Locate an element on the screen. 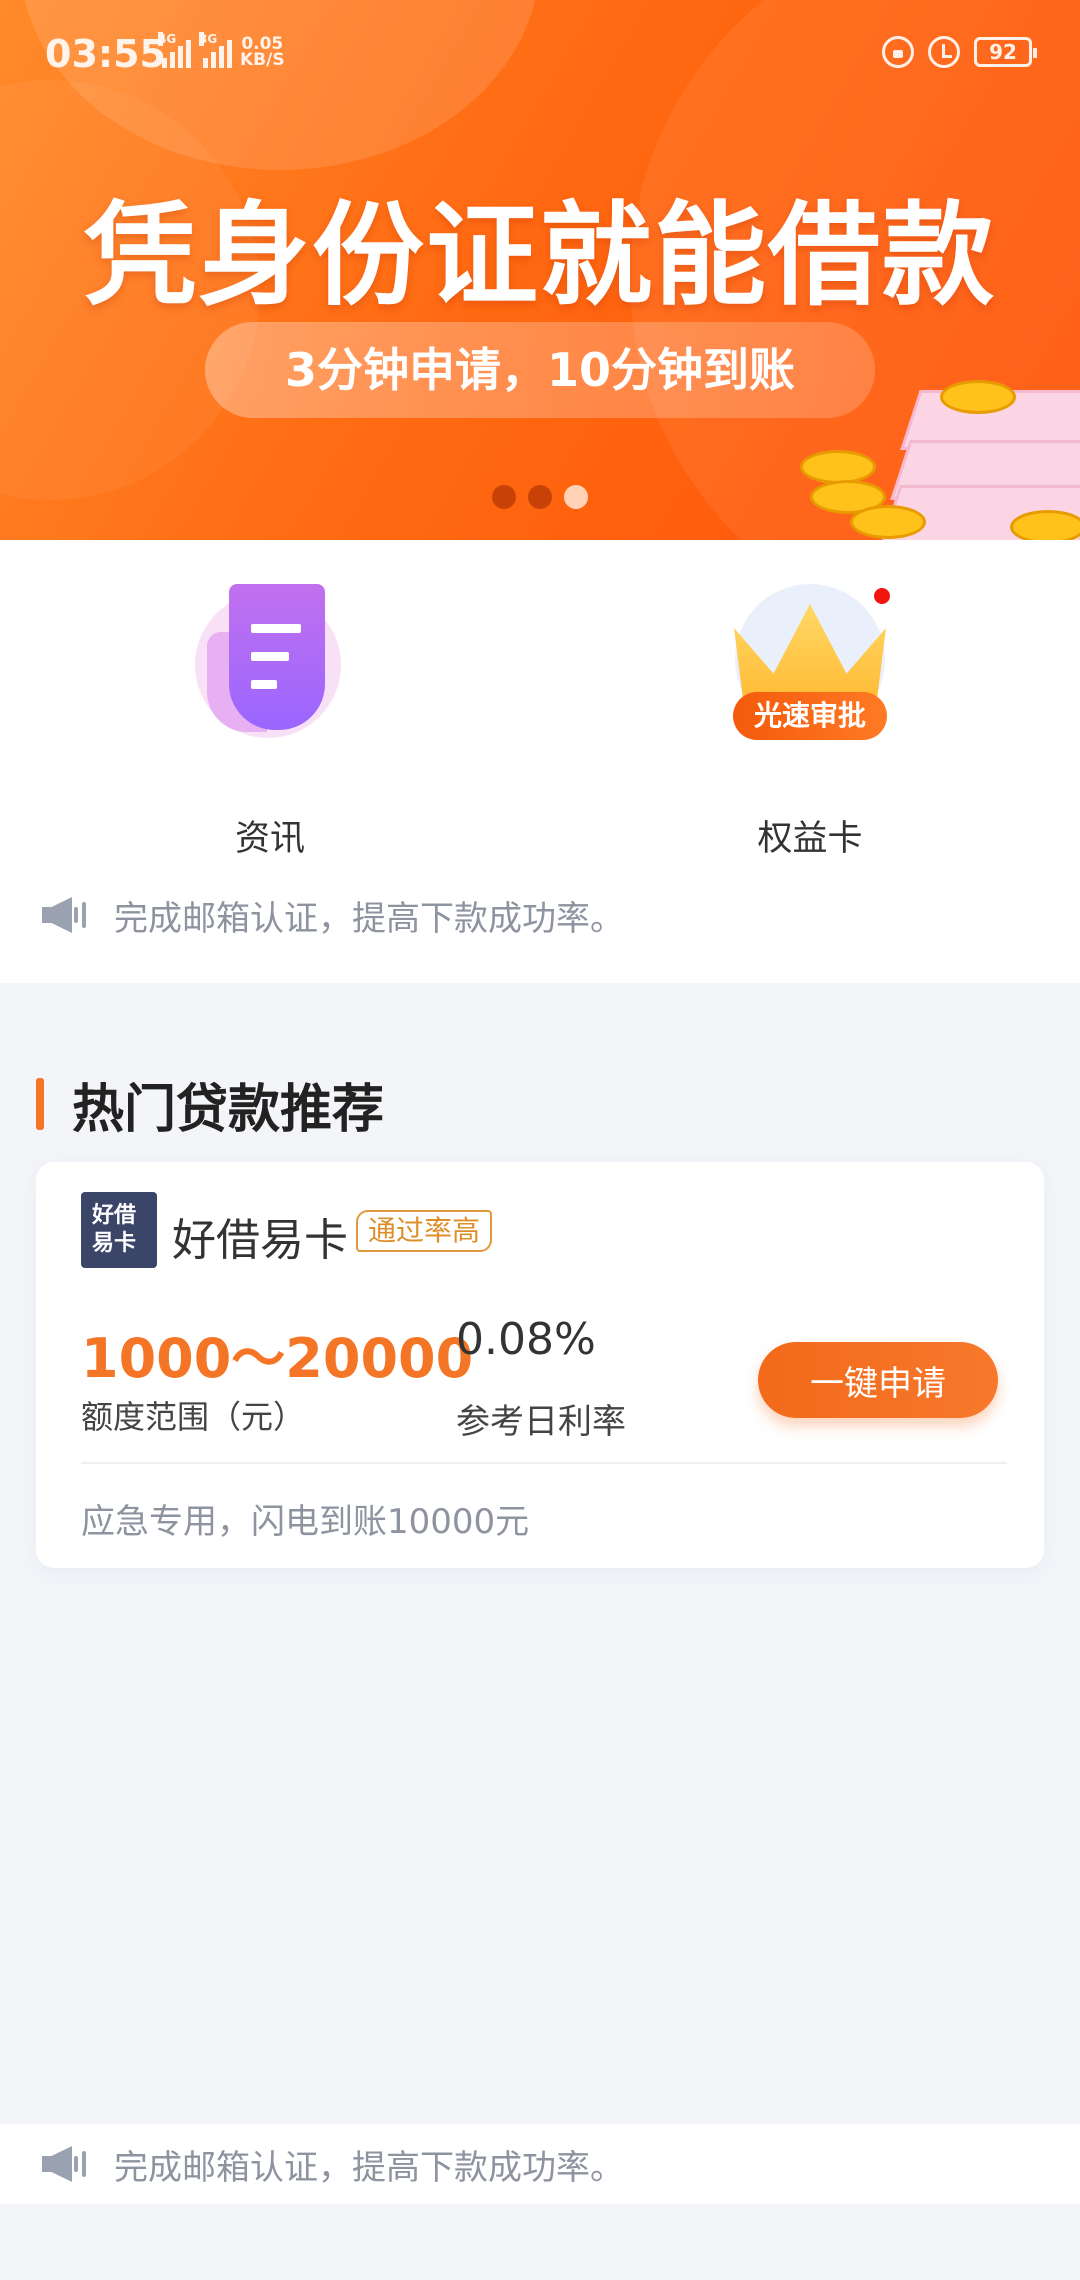 The image size is (1080, 2280). pagination-dot-active is located at coordinates (576, 497).